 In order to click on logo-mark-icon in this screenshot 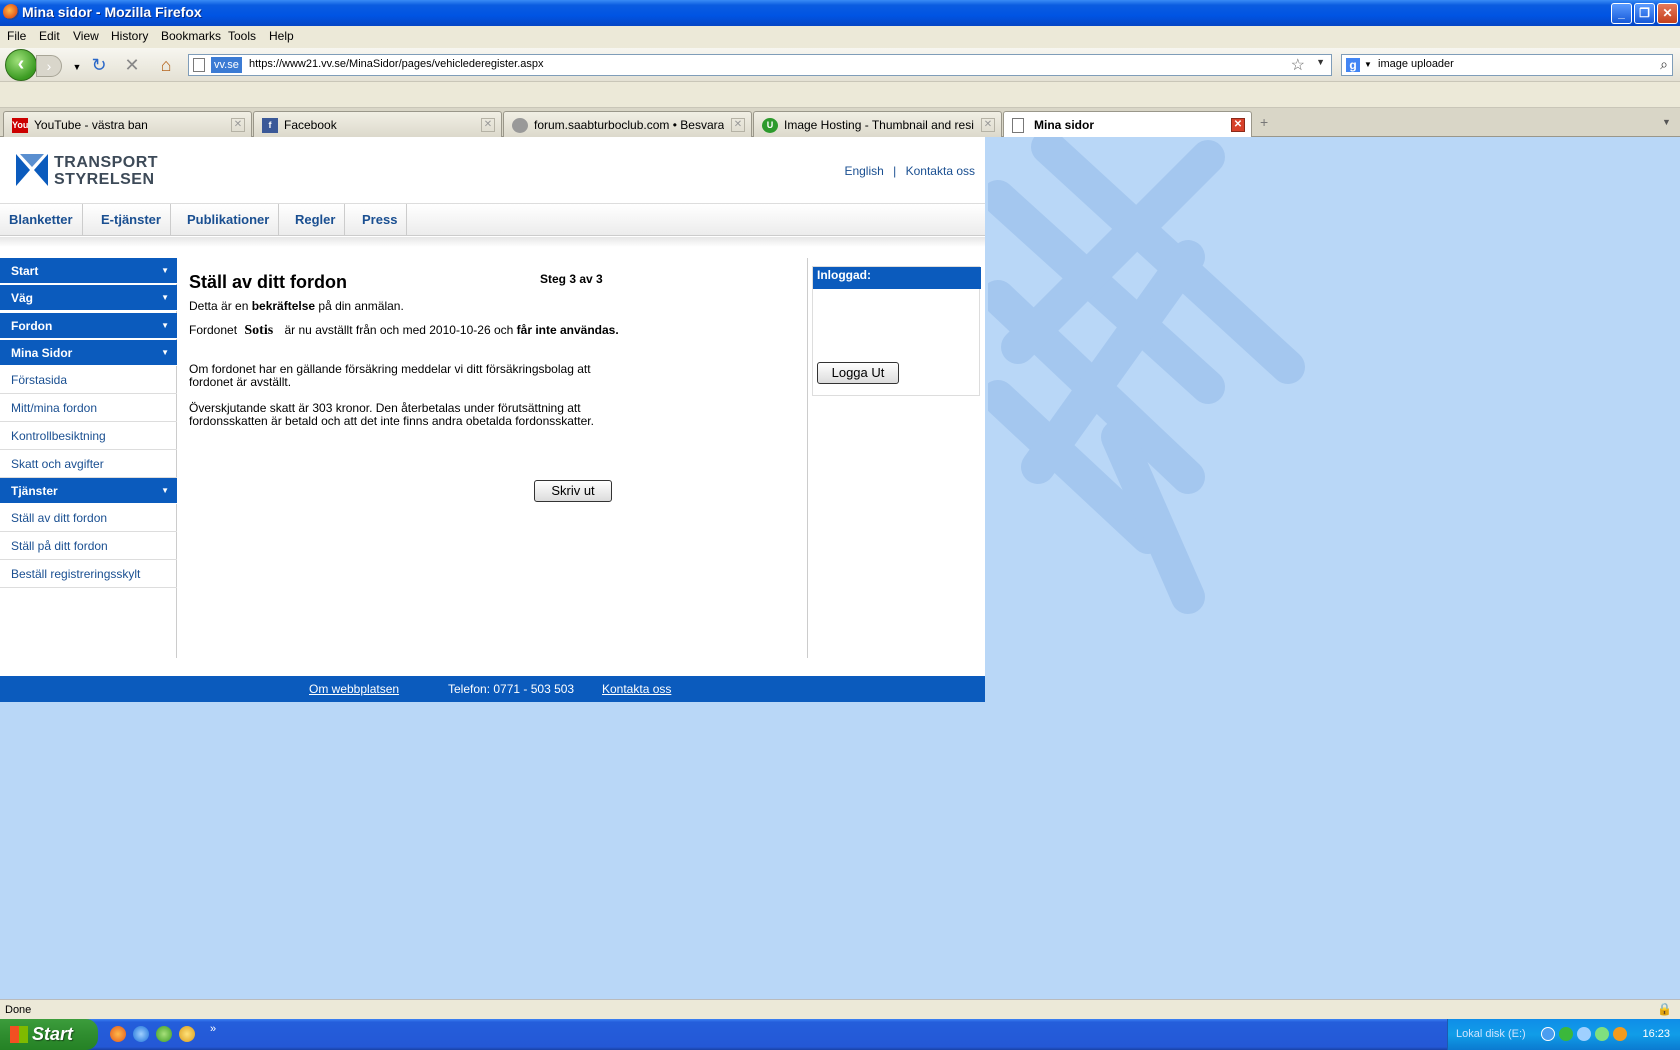, I will do `click(32, 170)`.